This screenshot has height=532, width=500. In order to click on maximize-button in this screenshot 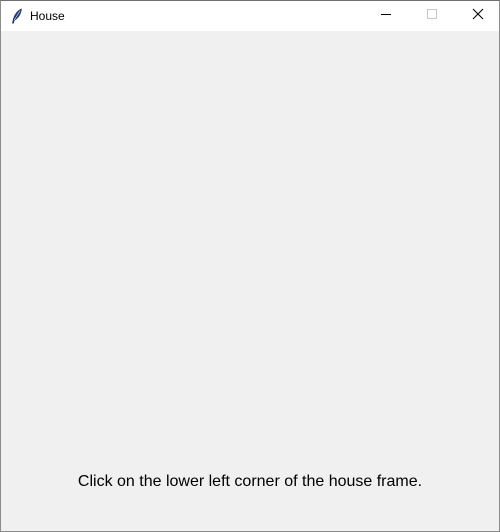, I will do `click(432, 16)`.